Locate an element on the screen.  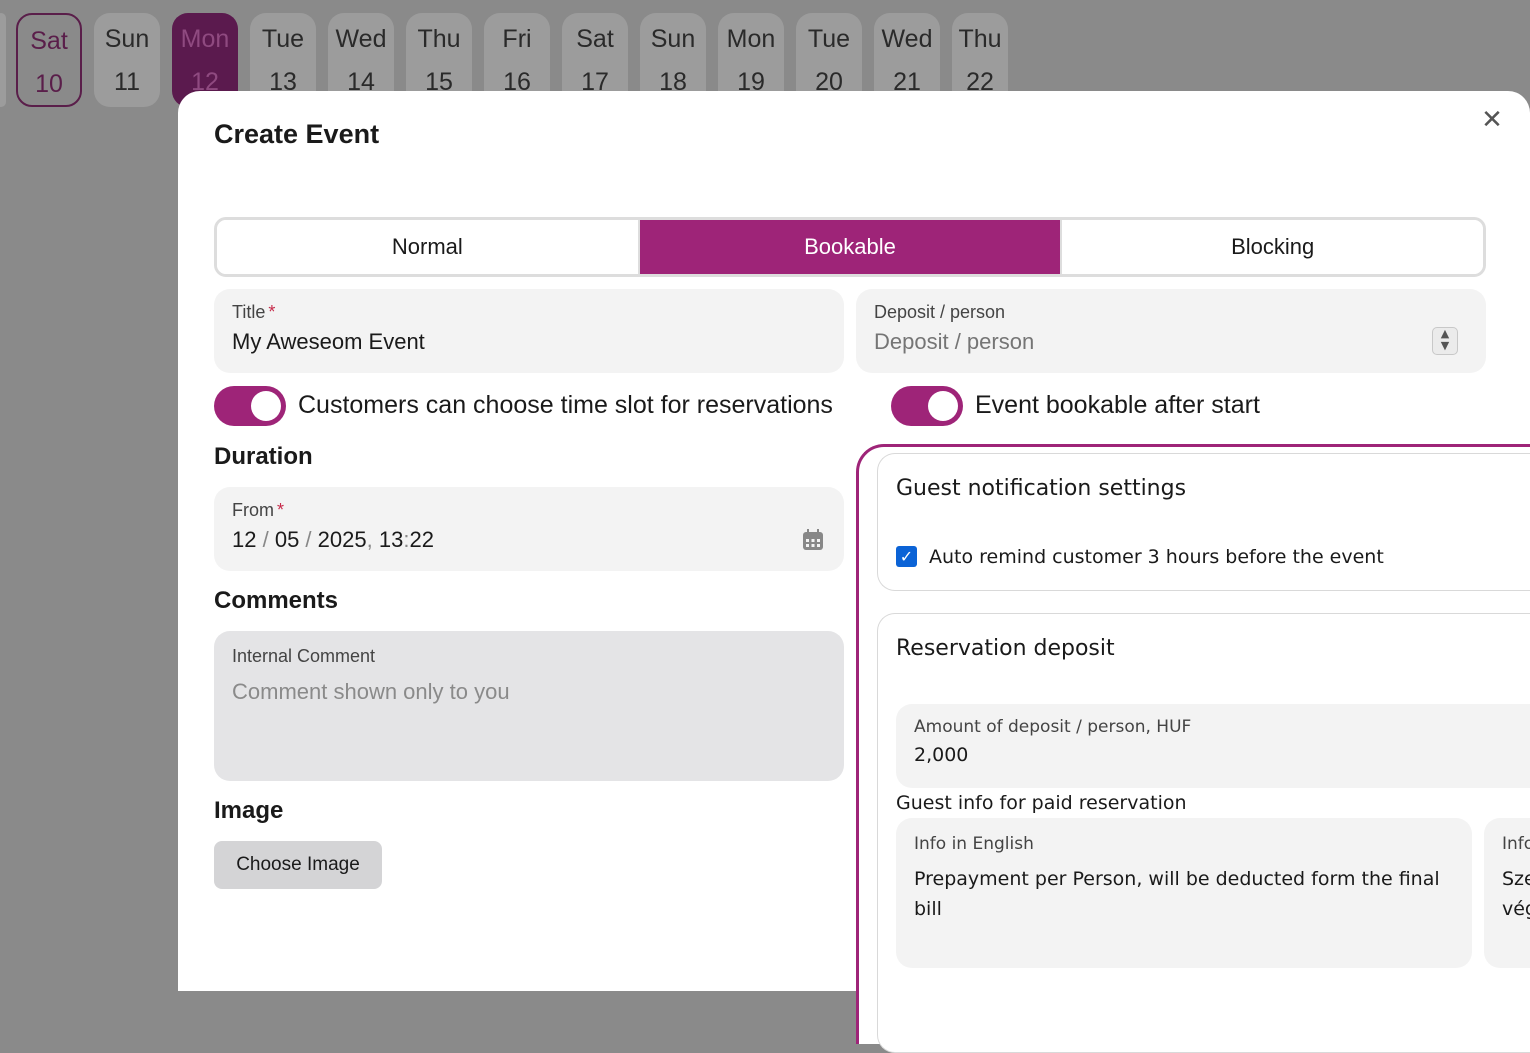
bookable-after-start-label: Event bookable after start is located at coordinates (1117, 405).